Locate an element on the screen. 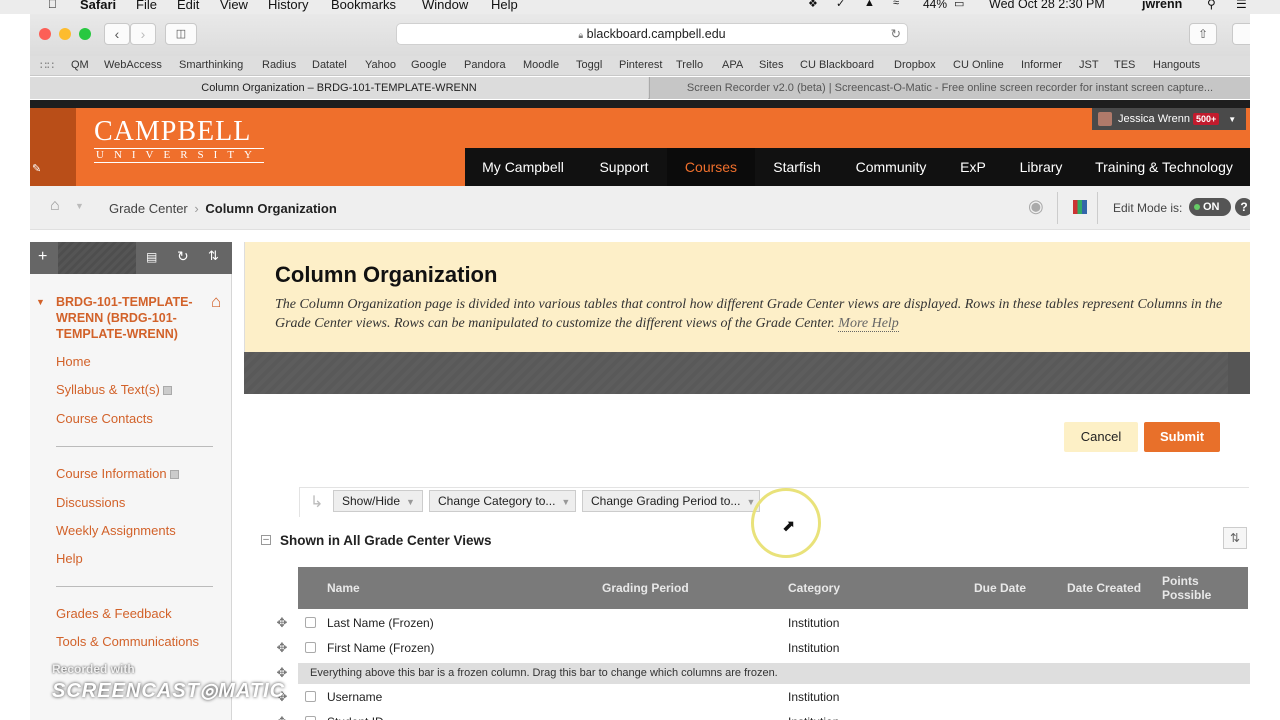 This screenshot has height=720, width=1280. sidebar-item-home: Home is located at coordinates (73, 361).